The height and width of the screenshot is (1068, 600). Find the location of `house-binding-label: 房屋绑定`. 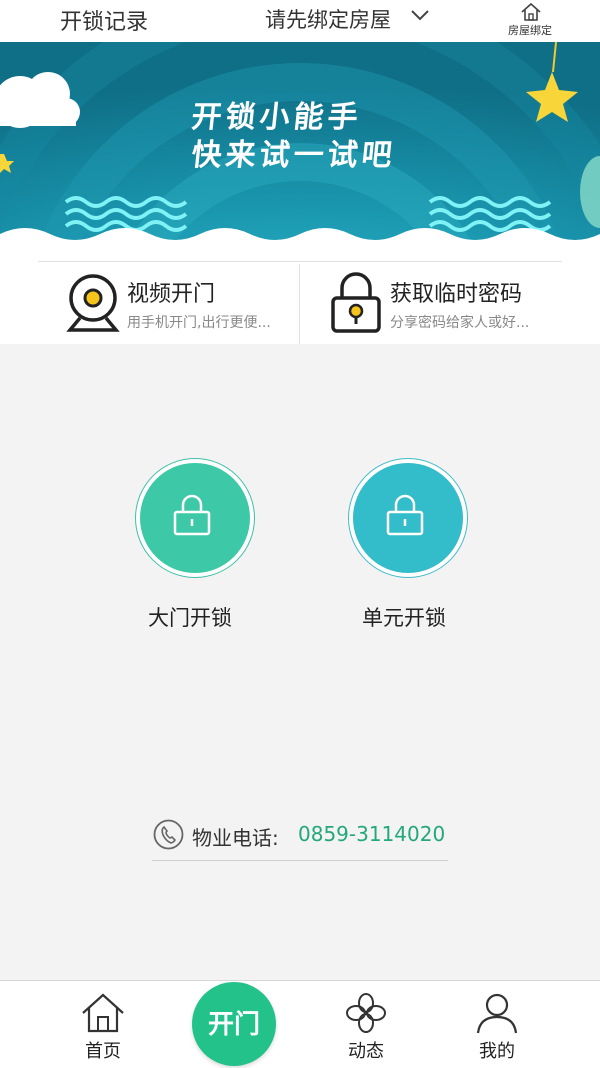

house-binding-label: 房屋绑定 is located at coordinates (530, 30).